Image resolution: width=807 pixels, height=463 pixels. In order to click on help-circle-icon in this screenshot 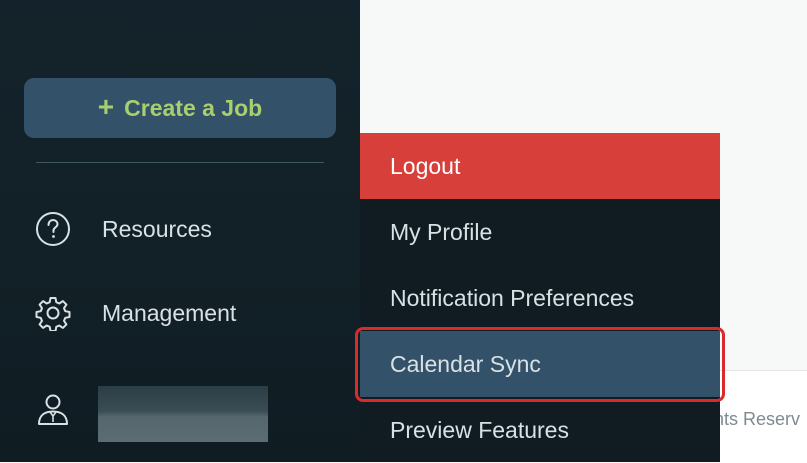, I will do `click(53, 229)`.